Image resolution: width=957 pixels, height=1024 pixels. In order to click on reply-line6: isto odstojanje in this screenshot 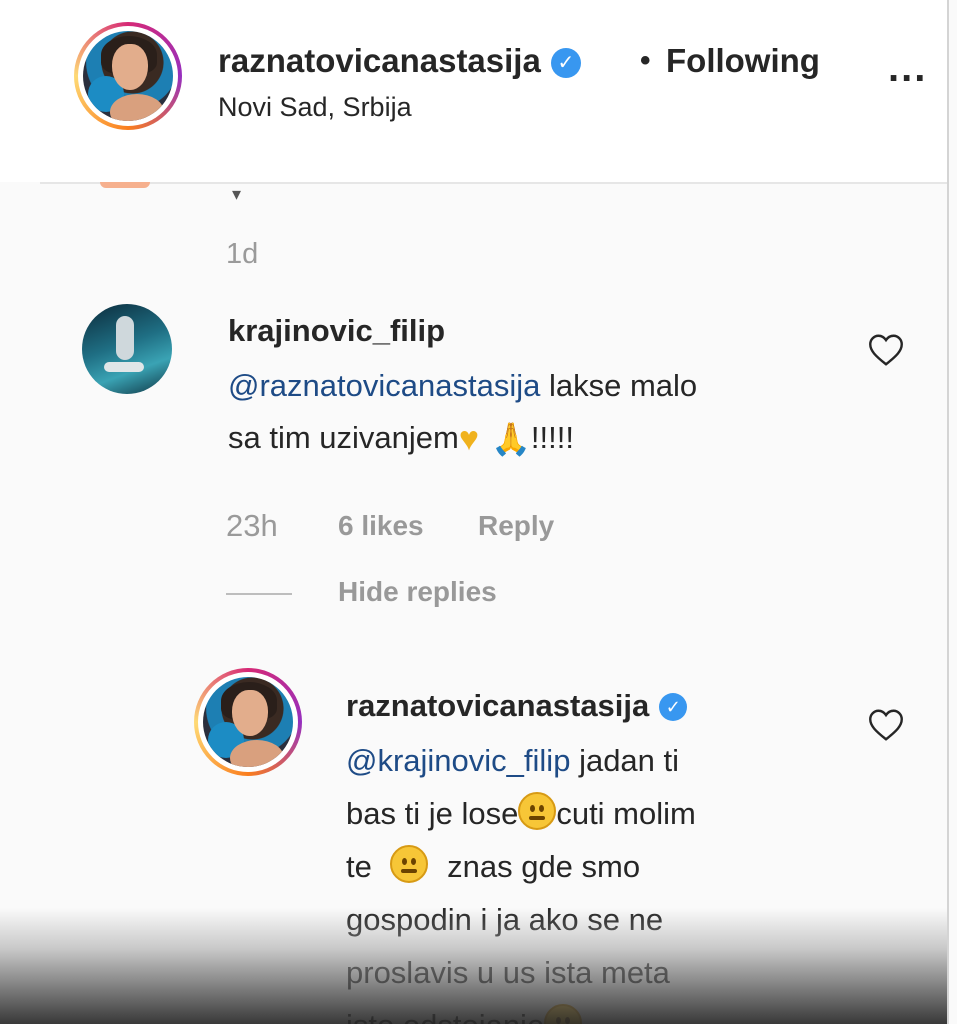, I will do `click(445, 1016)`.